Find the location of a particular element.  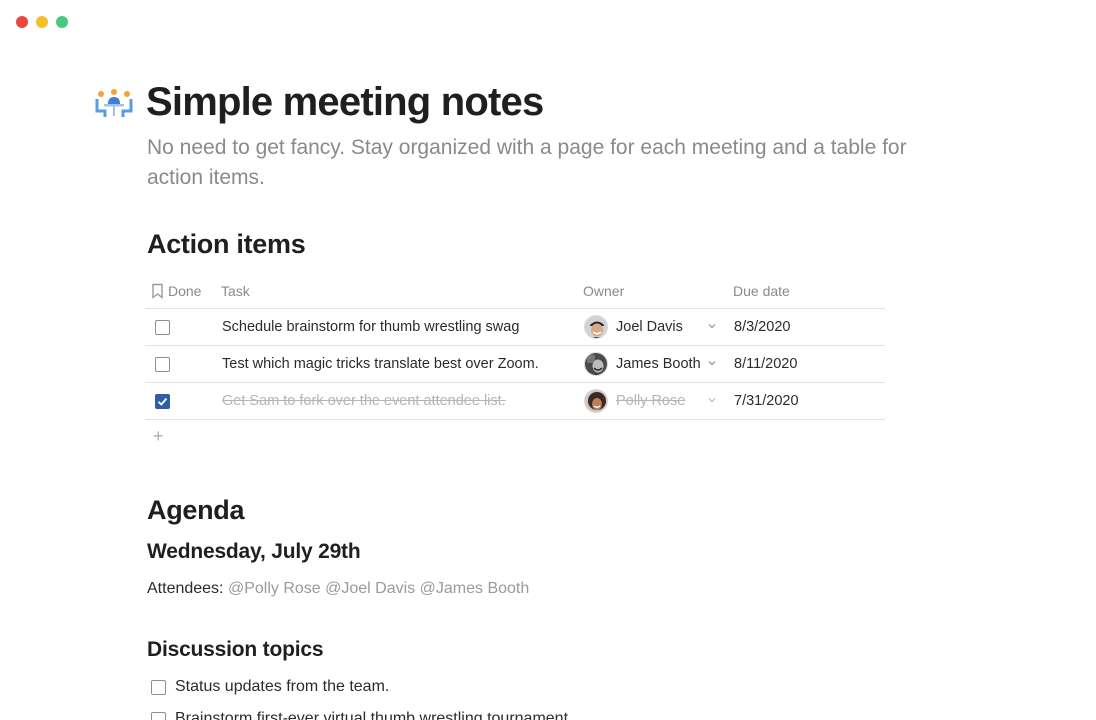

due-date-cell: 8/3/2020 is located at coordinates (762, 327).